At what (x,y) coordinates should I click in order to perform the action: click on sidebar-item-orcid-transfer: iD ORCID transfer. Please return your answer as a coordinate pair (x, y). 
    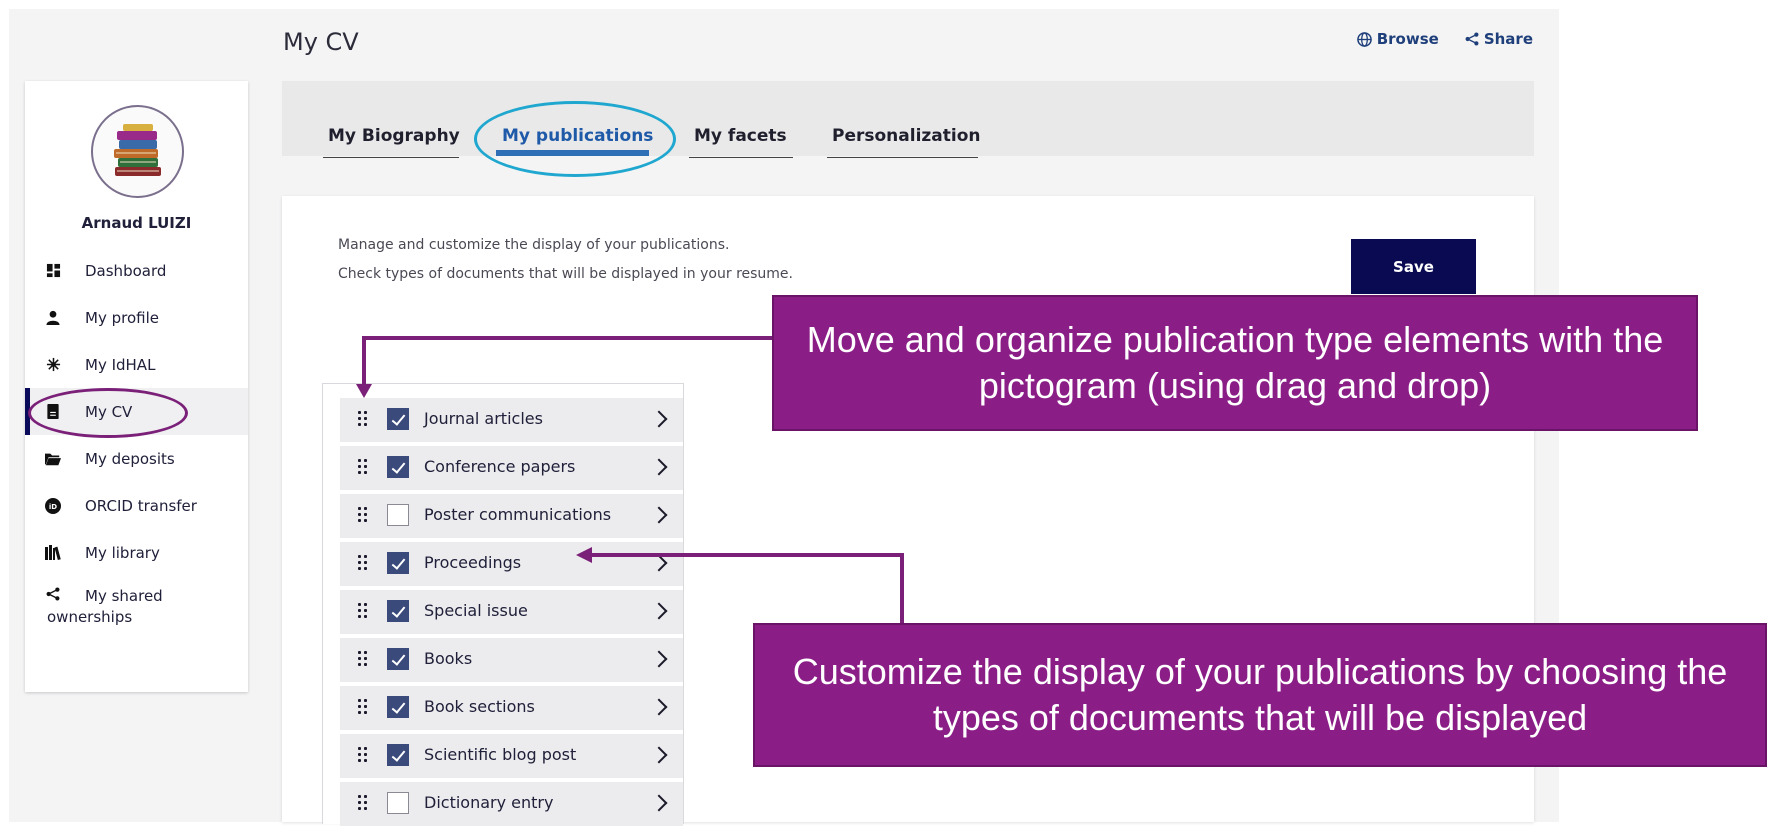
    Looking at the image, I should click on (136, 505).